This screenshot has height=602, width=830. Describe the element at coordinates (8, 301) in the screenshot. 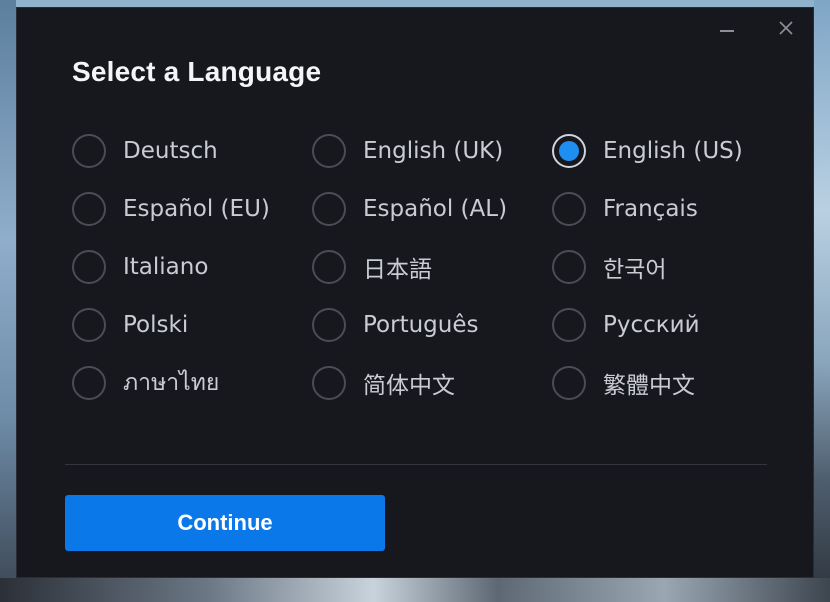

I see `desktop-background-left` at that location.